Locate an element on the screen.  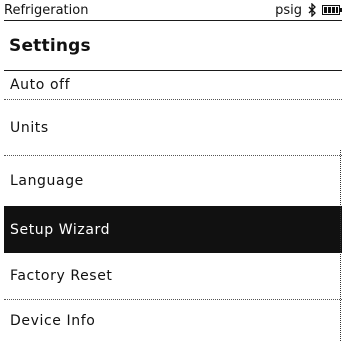
pressure-unit-label: psig is located at coordinates (288, 10).